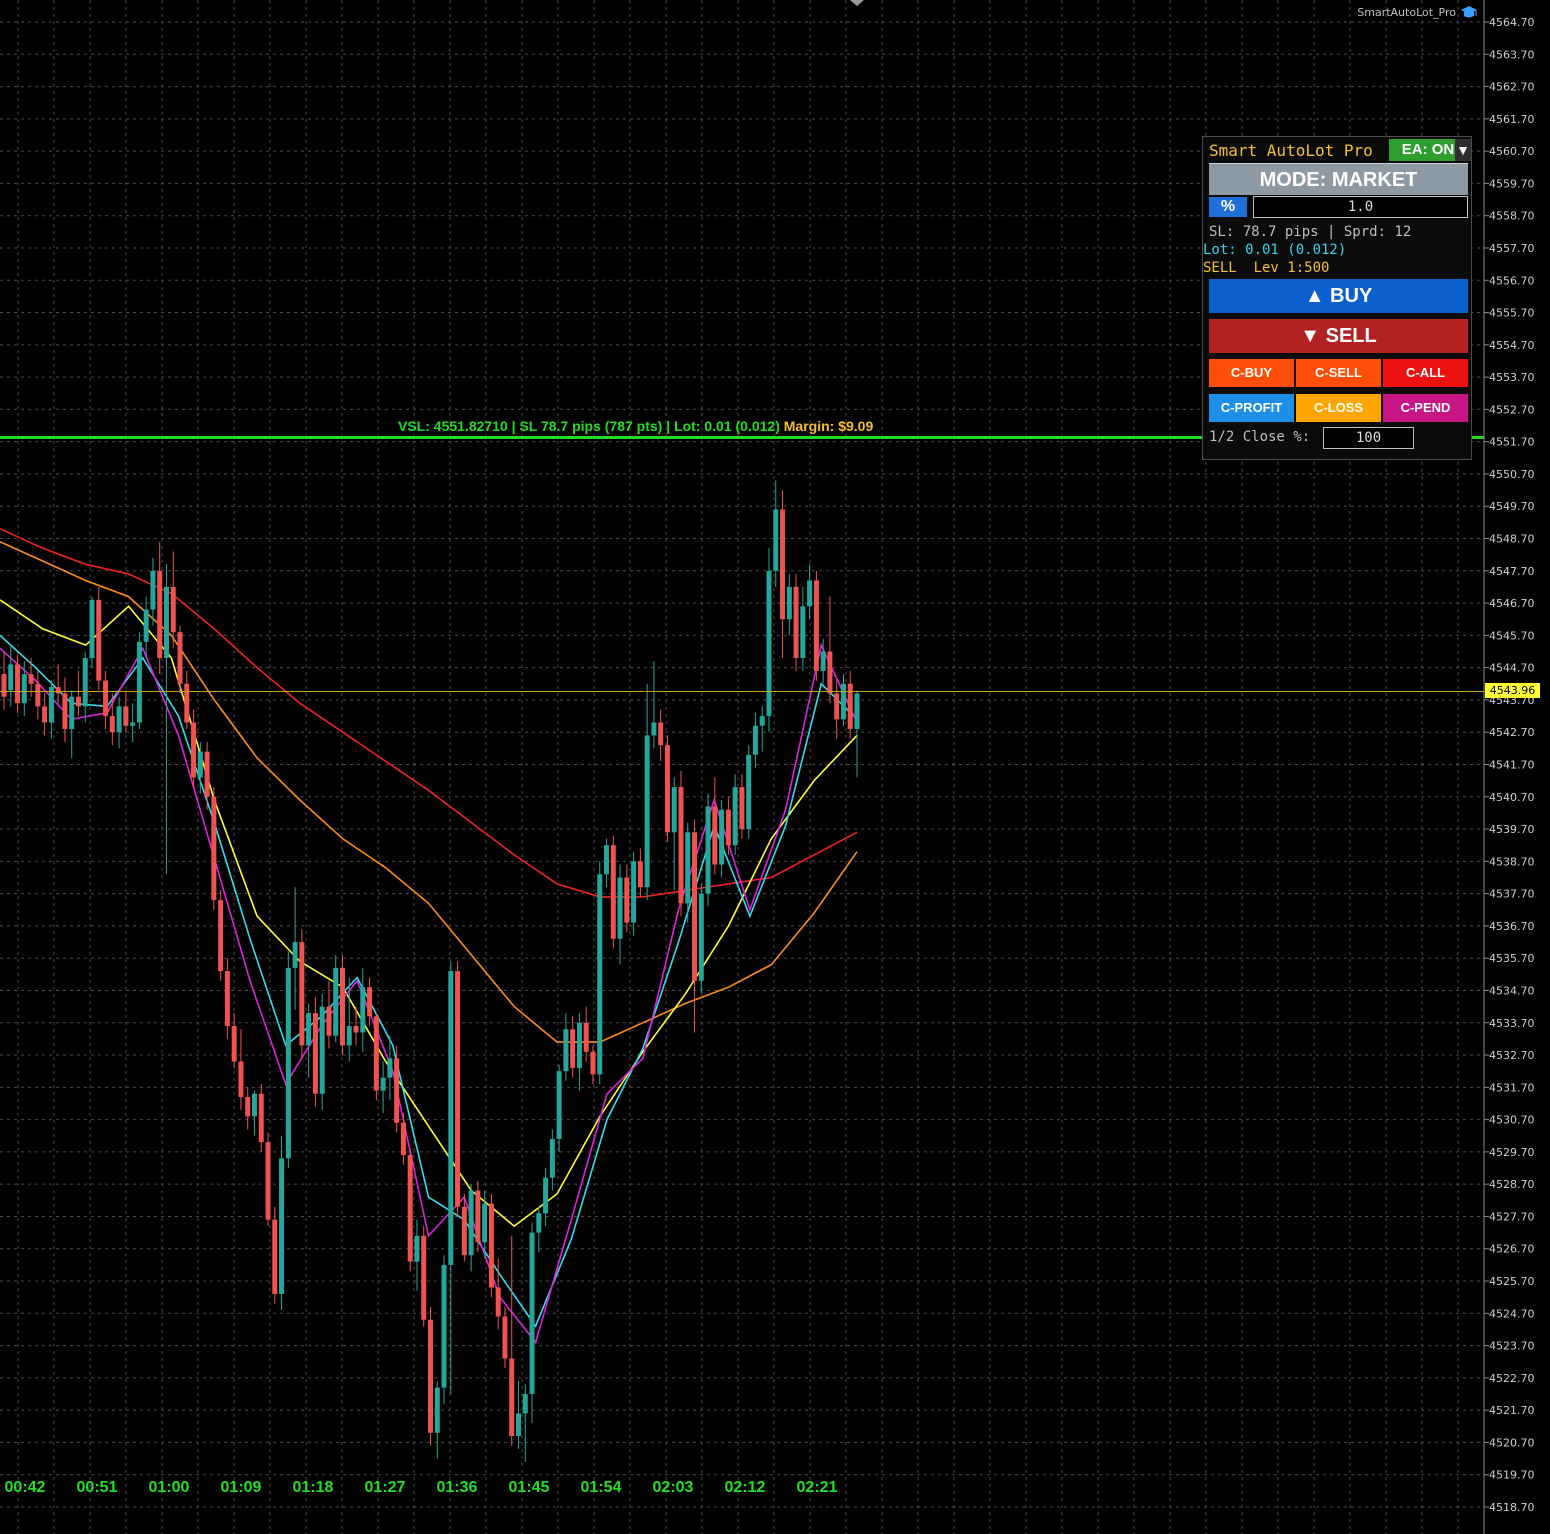  What do you see at coordinates (1266, 268) in the screenshot?
I see `direction-leverage-info: SELL Lev 1:500` at bounding box center [1266, 268].